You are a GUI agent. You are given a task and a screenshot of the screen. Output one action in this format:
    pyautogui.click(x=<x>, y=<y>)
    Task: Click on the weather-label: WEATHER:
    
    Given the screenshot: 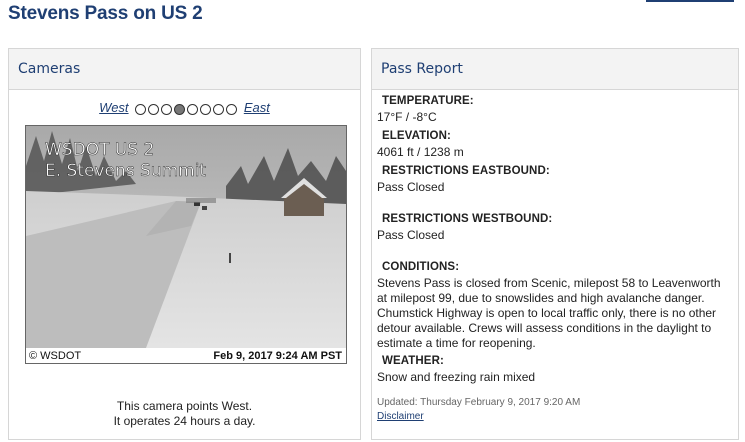 What is the action you would take?
    pyautogui.click(x=413, y=361)
    